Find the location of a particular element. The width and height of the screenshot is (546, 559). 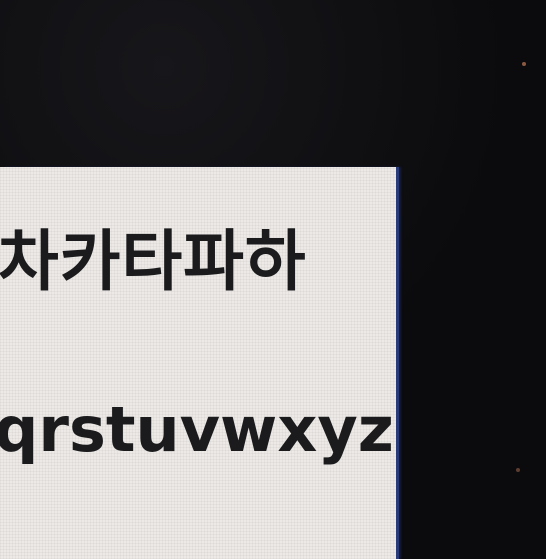

latin-sample-text: qrstuvwxyz is located at coordinates (197, 429).